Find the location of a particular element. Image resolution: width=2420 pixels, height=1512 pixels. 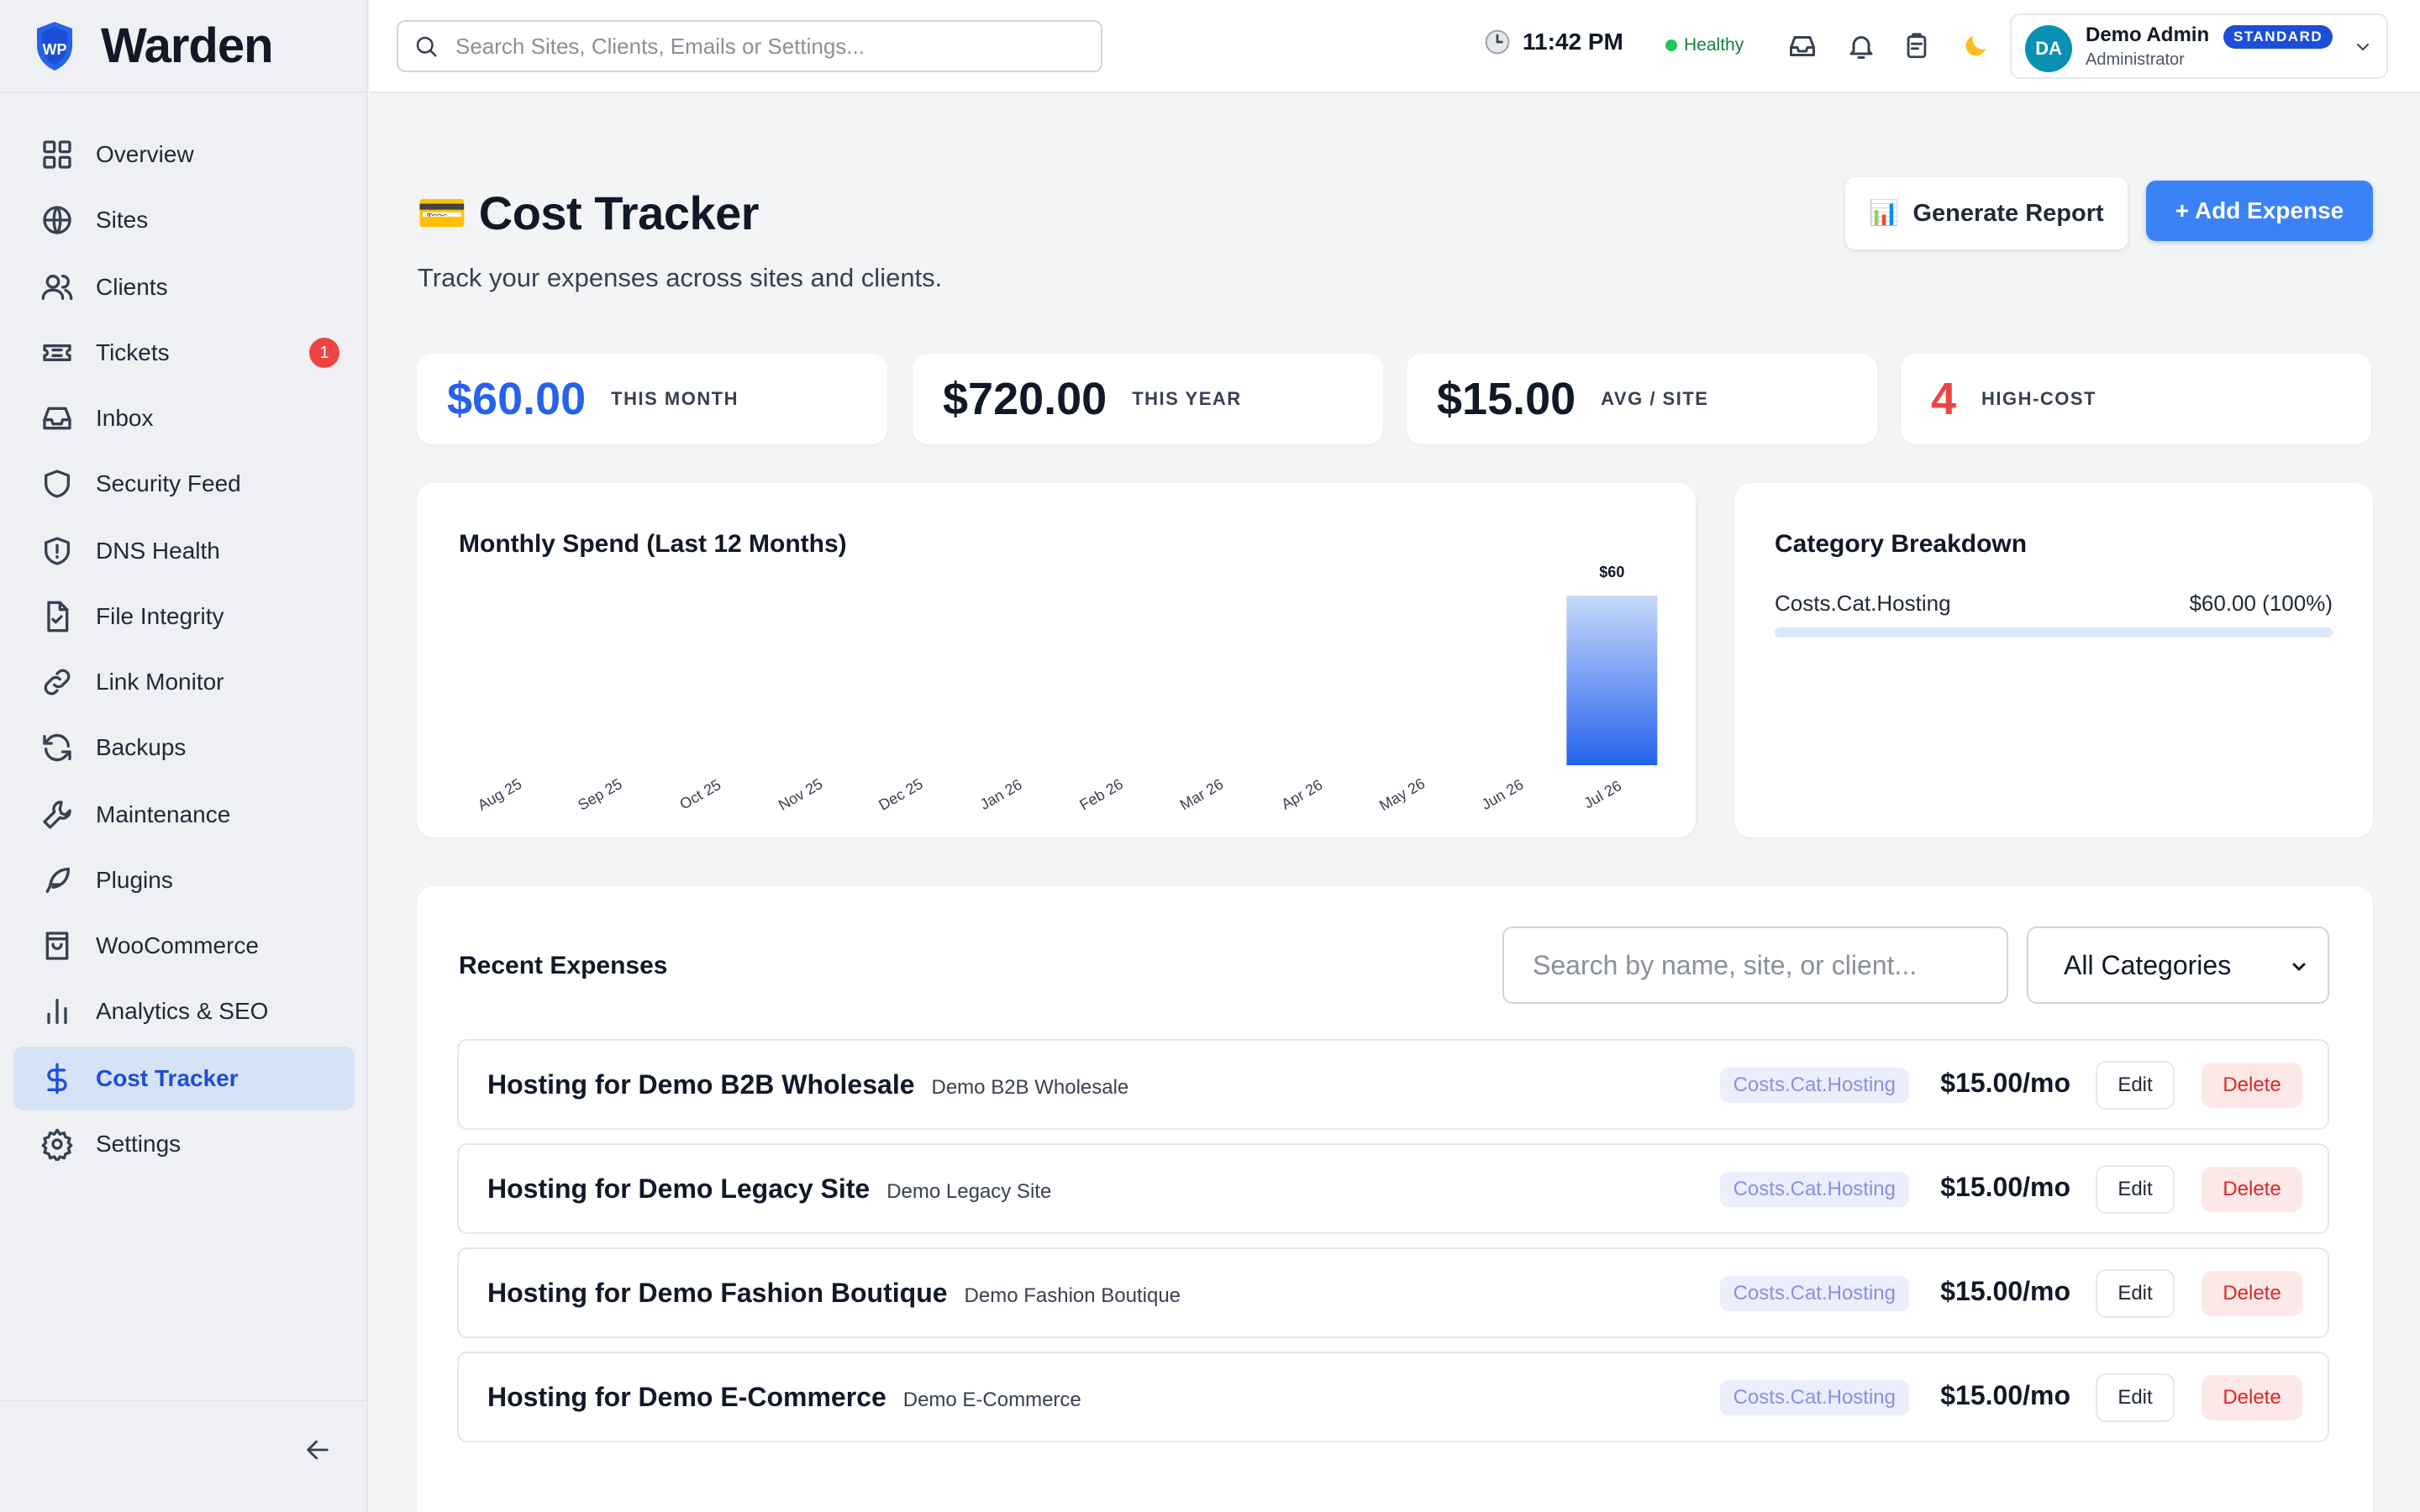

shopping-bag-icon is located at coordinates (57, 946).